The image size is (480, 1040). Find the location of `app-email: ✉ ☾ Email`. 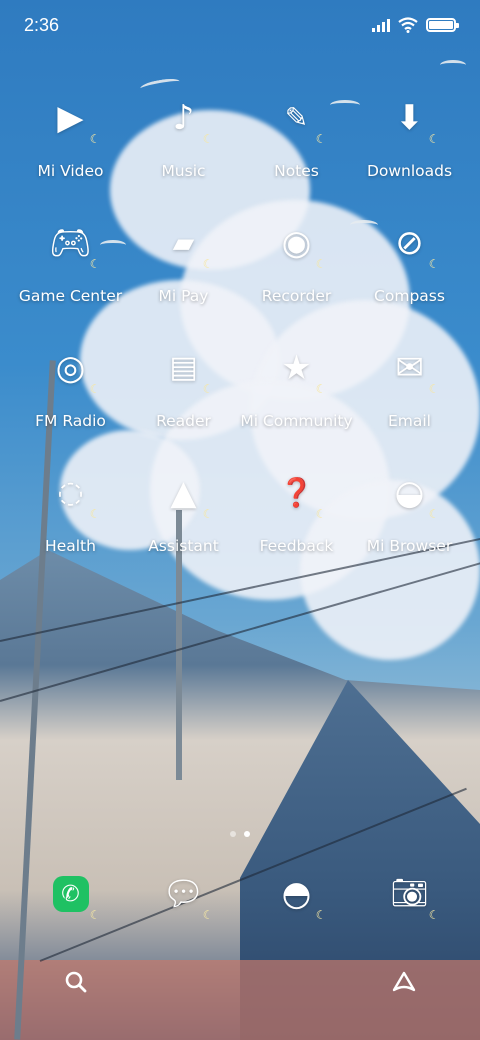

app-email: ✉ ☾ Email is located at coordinates (409, 404).